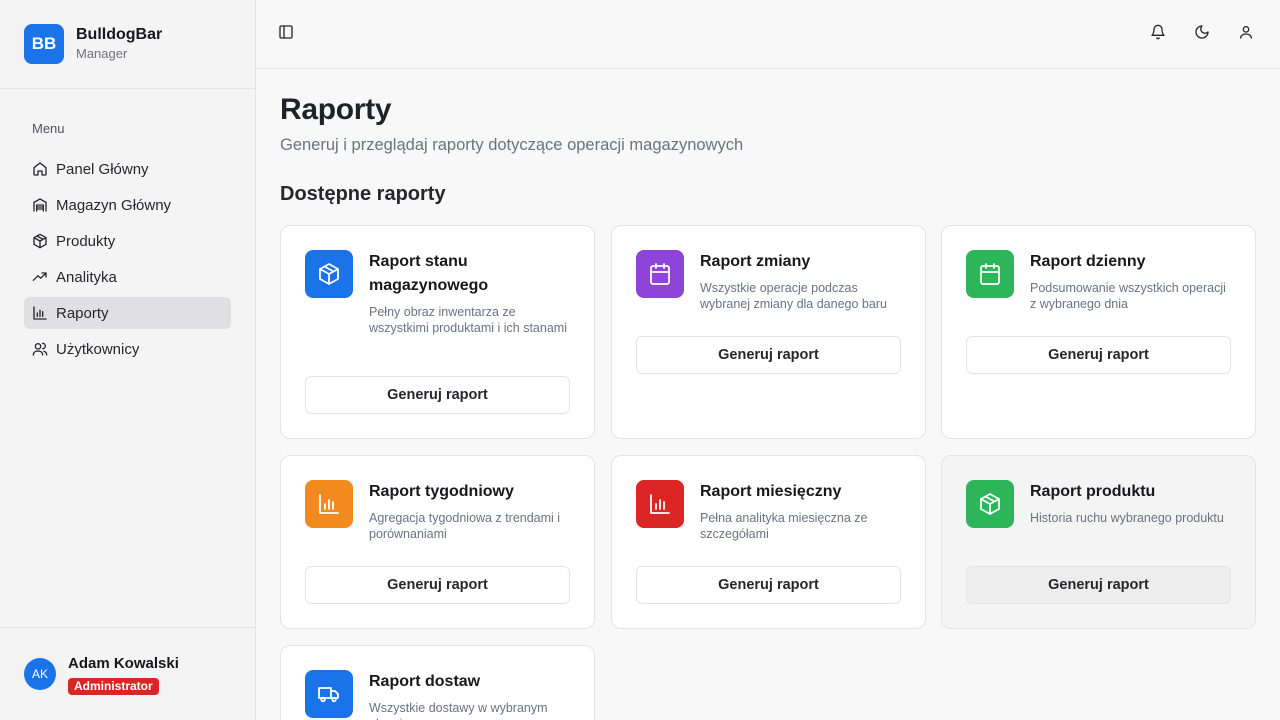  What do you see at coordinates (127, 44) in the screenshot?
I see `brand: BB BulldogBar Manager` at bounding box center [127, 44].